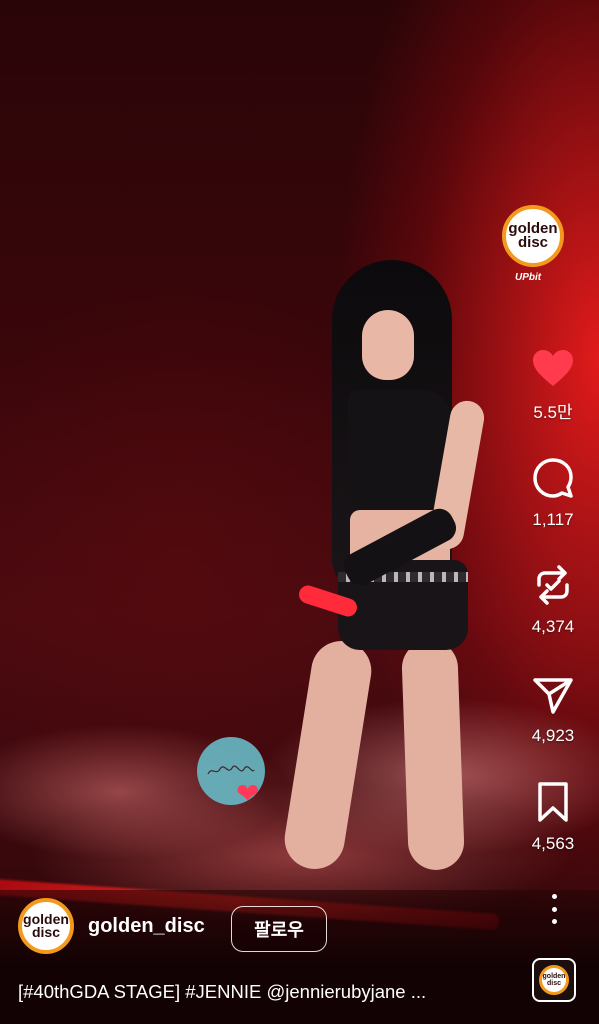 This screenshot has width=599, height=1024. What do you see at coordinates (231, 770) in the screenshot?
I see `signature-scribble` at bounding box center [231, 770].